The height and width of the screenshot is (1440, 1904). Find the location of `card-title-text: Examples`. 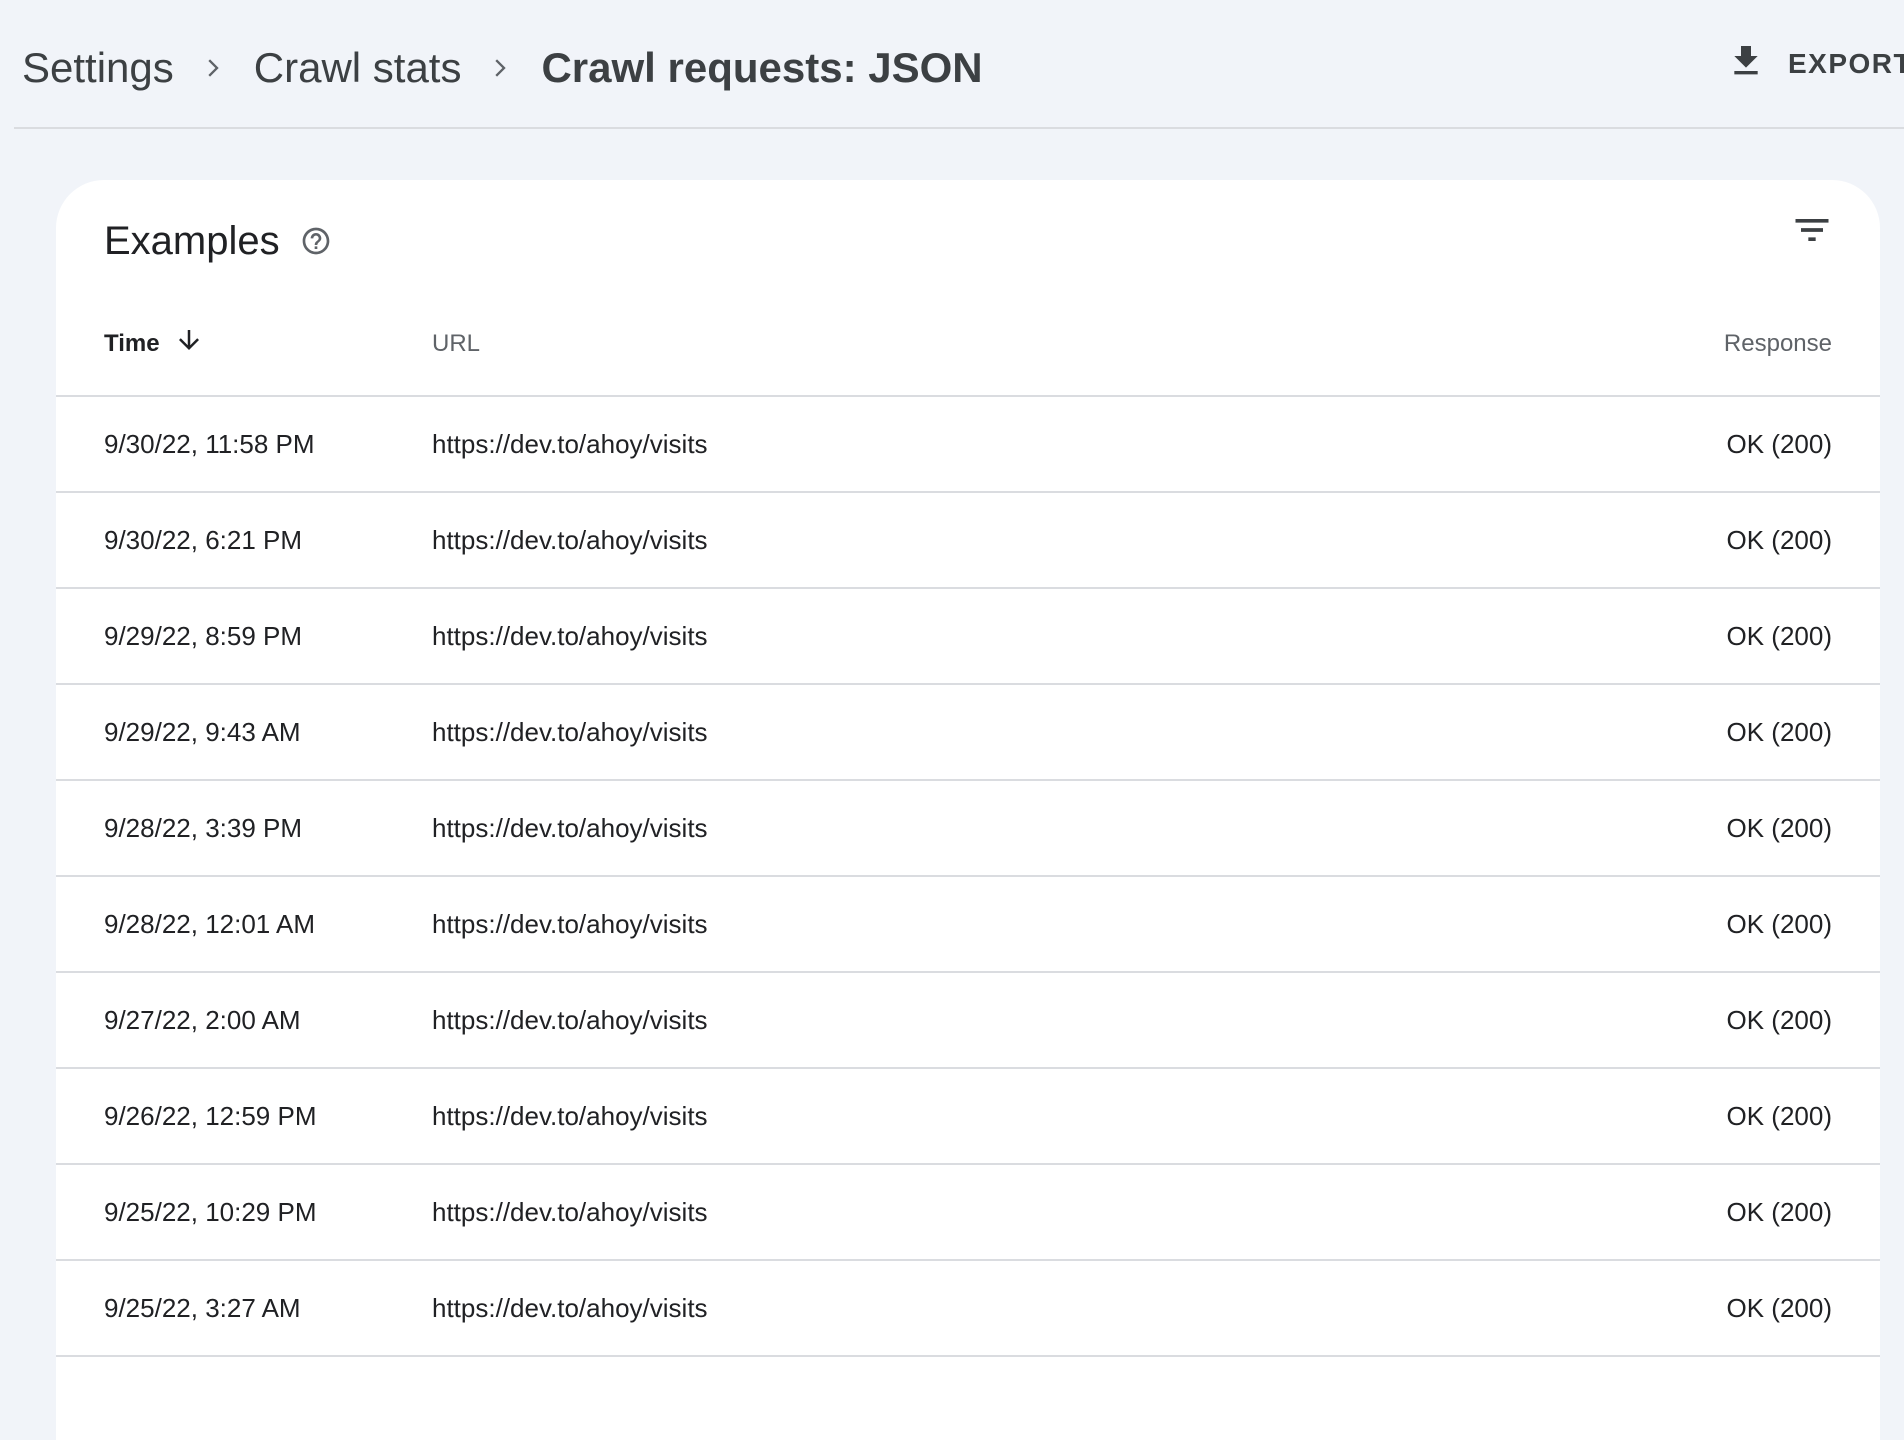

card-title-text: Examples is located at coordinates (192, 240).